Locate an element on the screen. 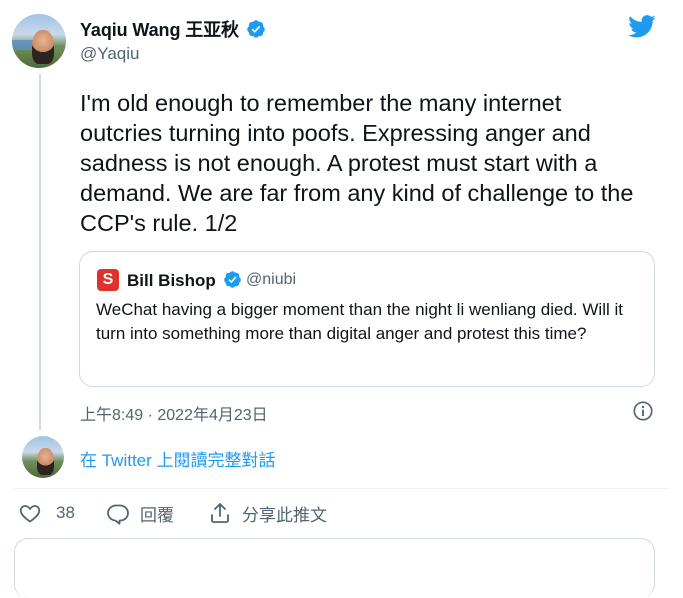  like-count: 38 is located at coordinates (65, 512).